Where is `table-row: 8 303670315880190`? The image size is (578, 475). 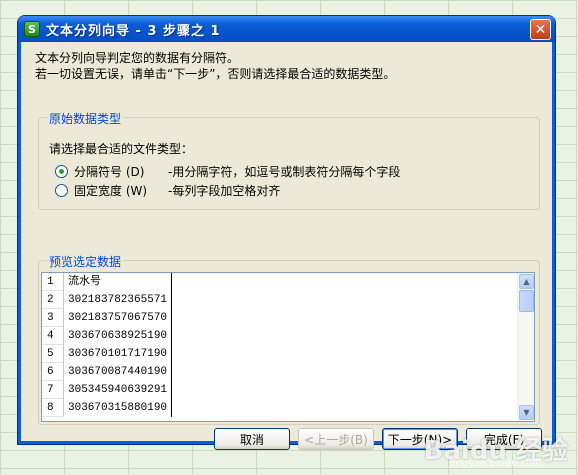 table-row: 8 303670315880190 is located at coordinates (107, 408).